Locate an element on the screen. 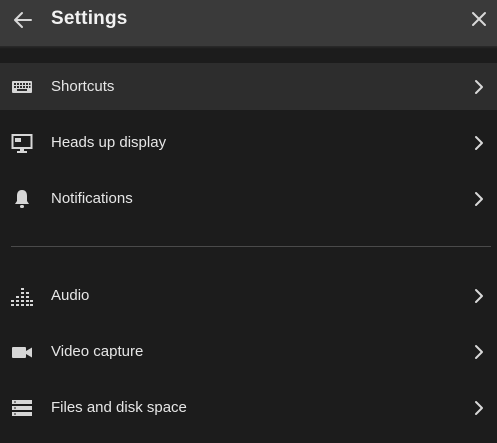 The height and width of the screenshot is (443, 497). menu-item-label: Audio is located at coordinates (70, 295).